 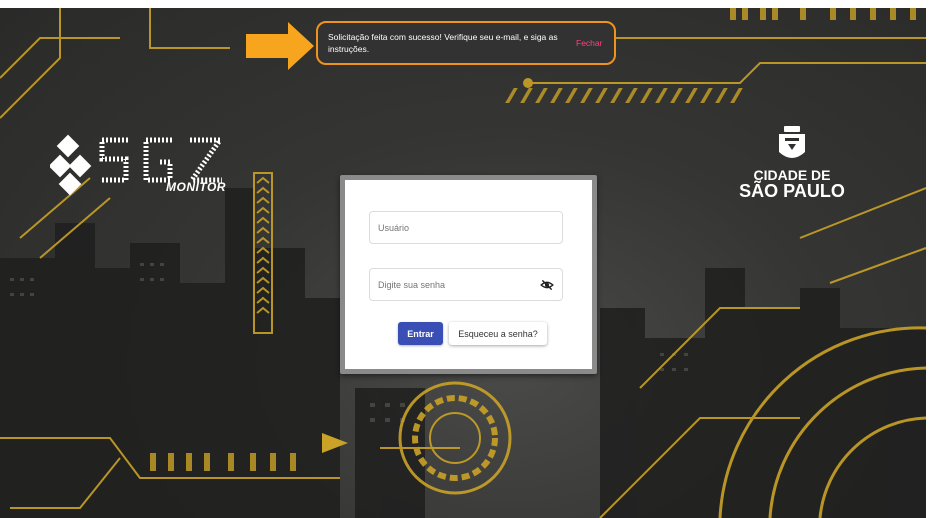 I want to click on toggle-password-visibility-icon, so click(x=547, y=285).